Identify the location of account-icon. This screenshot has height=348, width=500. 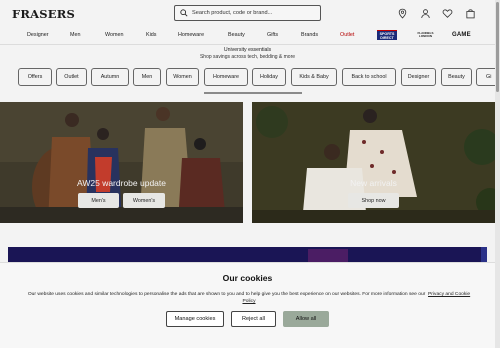
(425, 13).